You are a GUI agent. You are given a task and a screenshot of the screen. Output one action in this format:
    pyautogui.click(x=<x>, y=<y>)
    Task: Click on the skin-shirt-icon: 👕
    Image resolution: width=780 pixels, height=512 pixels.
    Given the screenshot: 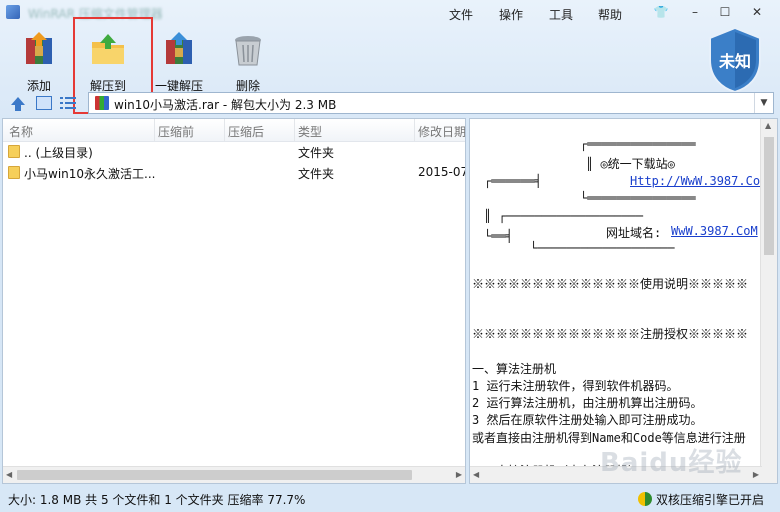 What is the action you would take?
    pyautogui.click(x=661, y=12)
    